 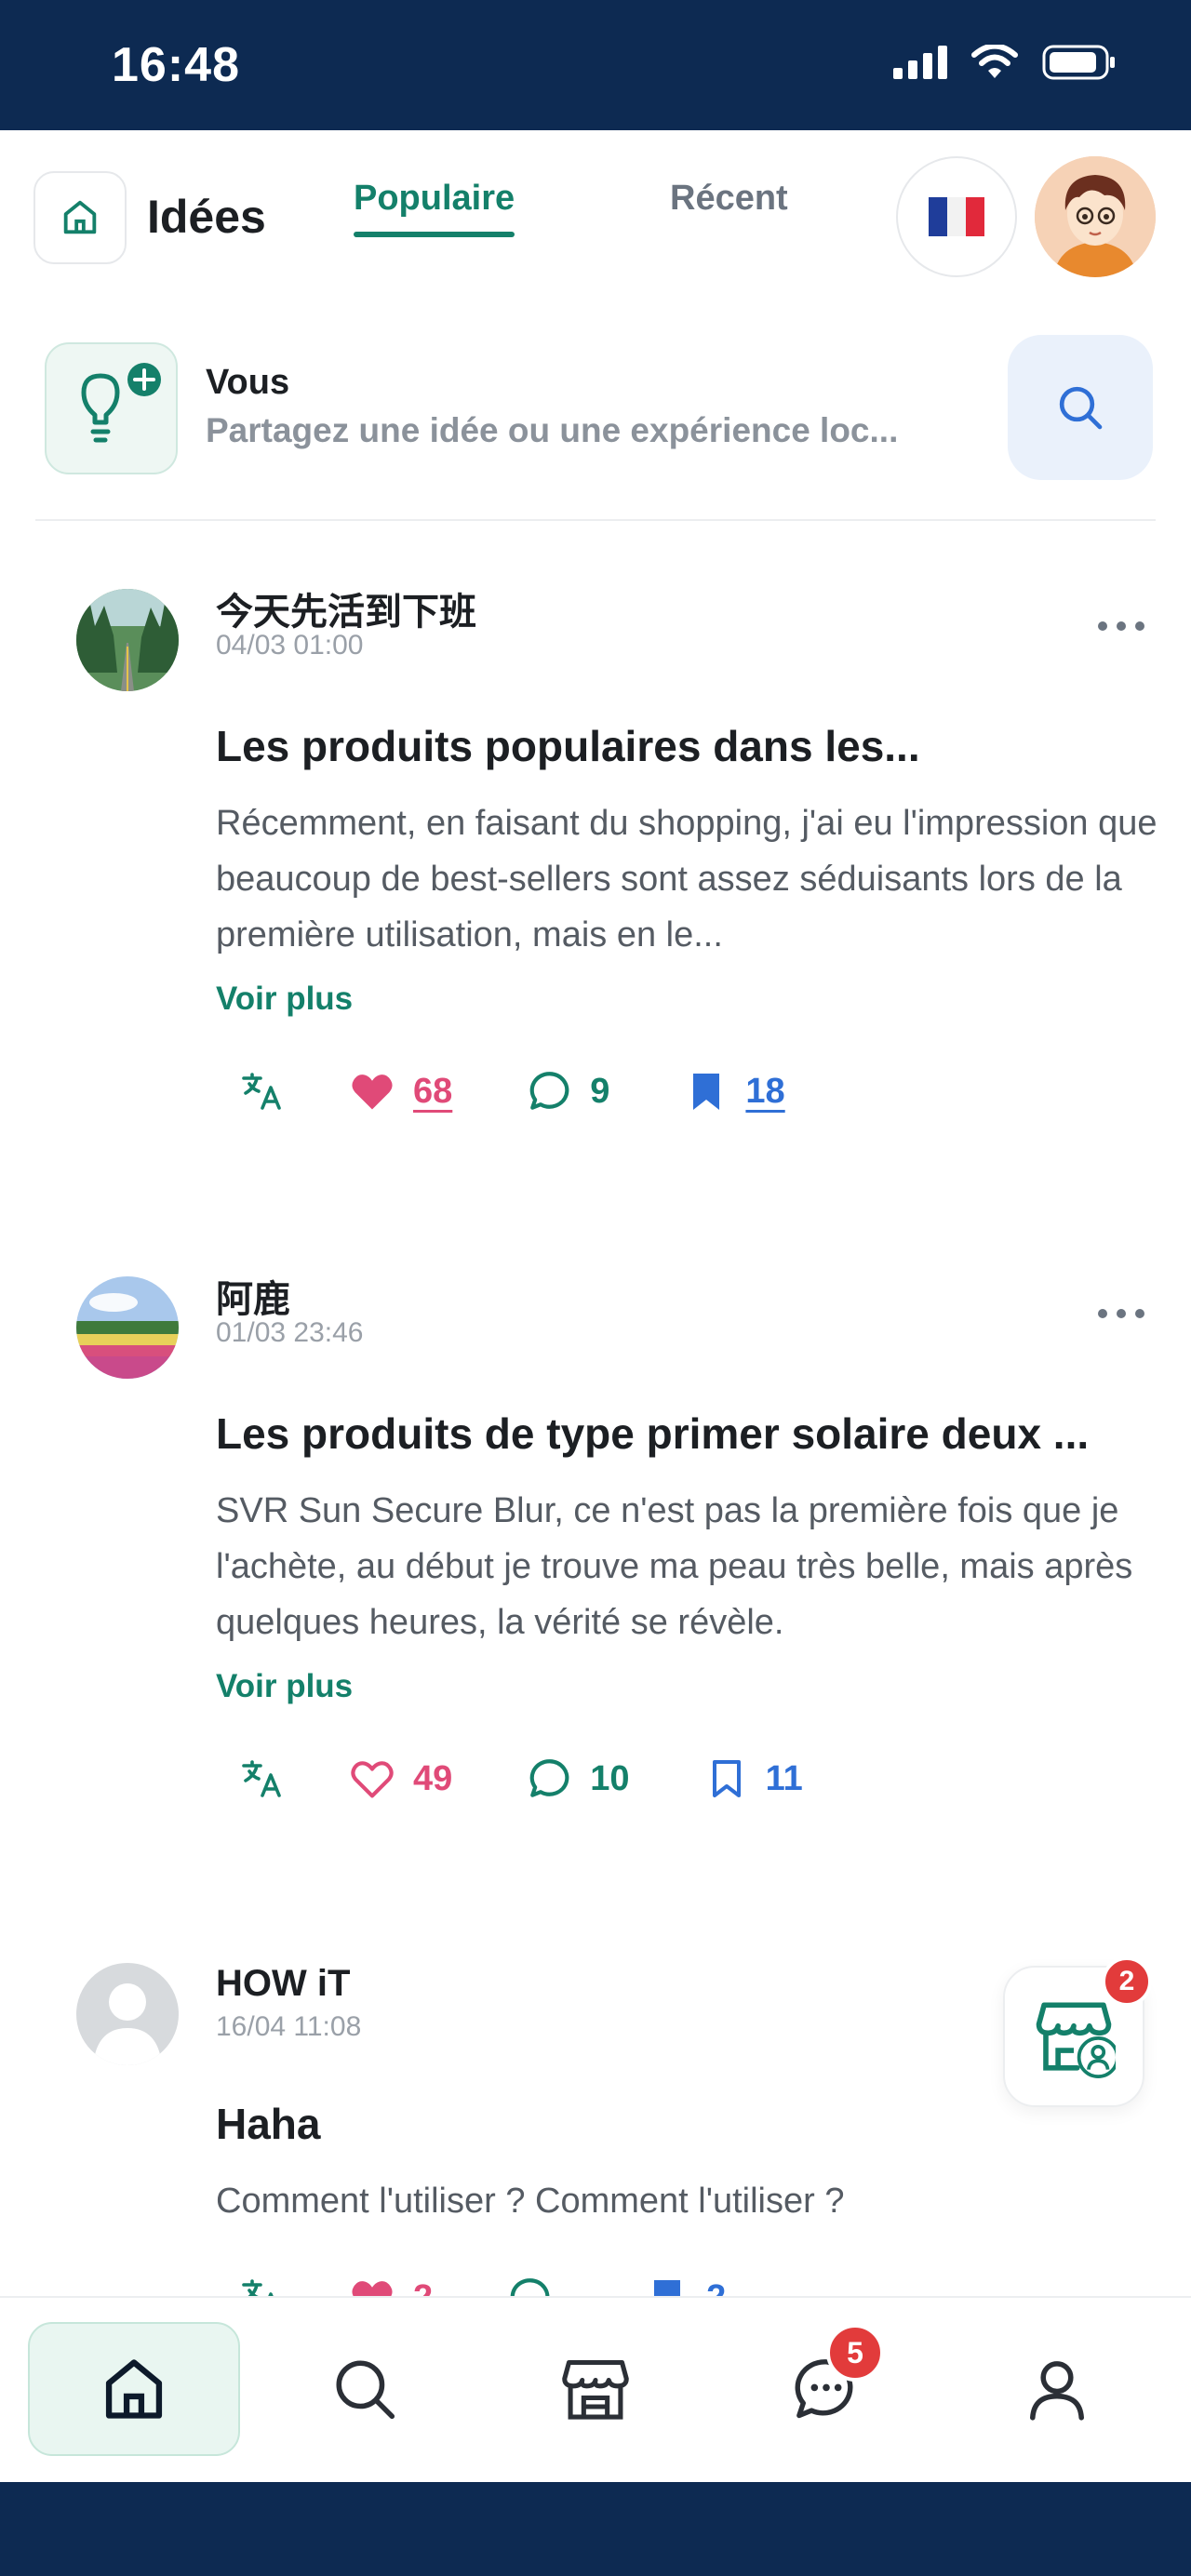 What do you see at coordinates (1076, 2040) in the screenshot?
I see `shop-user-icon` at bounding box center [1076, 2040].